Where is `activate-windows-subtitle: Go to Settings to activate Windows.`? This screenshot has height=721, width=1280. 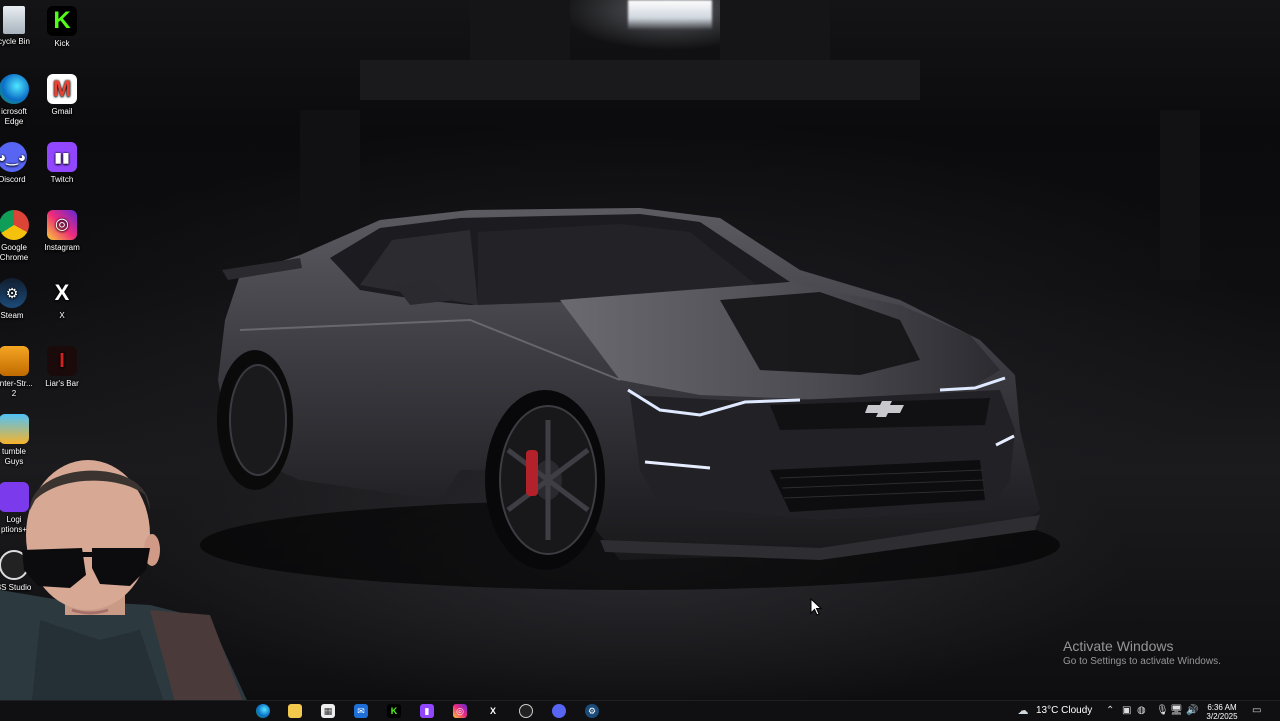
activate-windows-subtitle: Go to Settings to activate Windows. is located at coordinates (1142, 661).